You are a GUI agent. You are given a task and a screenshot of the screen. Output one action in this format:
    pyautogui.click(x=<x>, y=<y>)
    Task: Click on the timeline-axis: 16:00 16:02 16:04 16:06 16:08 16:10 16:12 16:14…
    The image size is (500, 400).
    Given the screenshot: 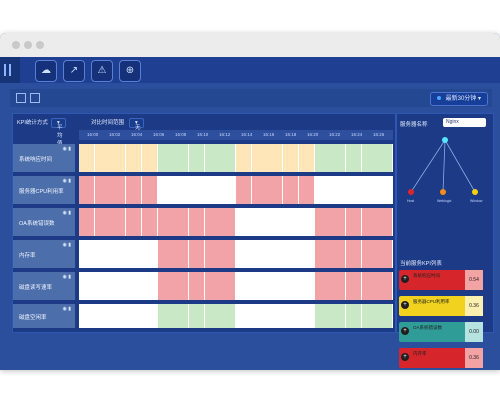 What is the action you would take?
    pyautogui.click(x=236, y=135)
    